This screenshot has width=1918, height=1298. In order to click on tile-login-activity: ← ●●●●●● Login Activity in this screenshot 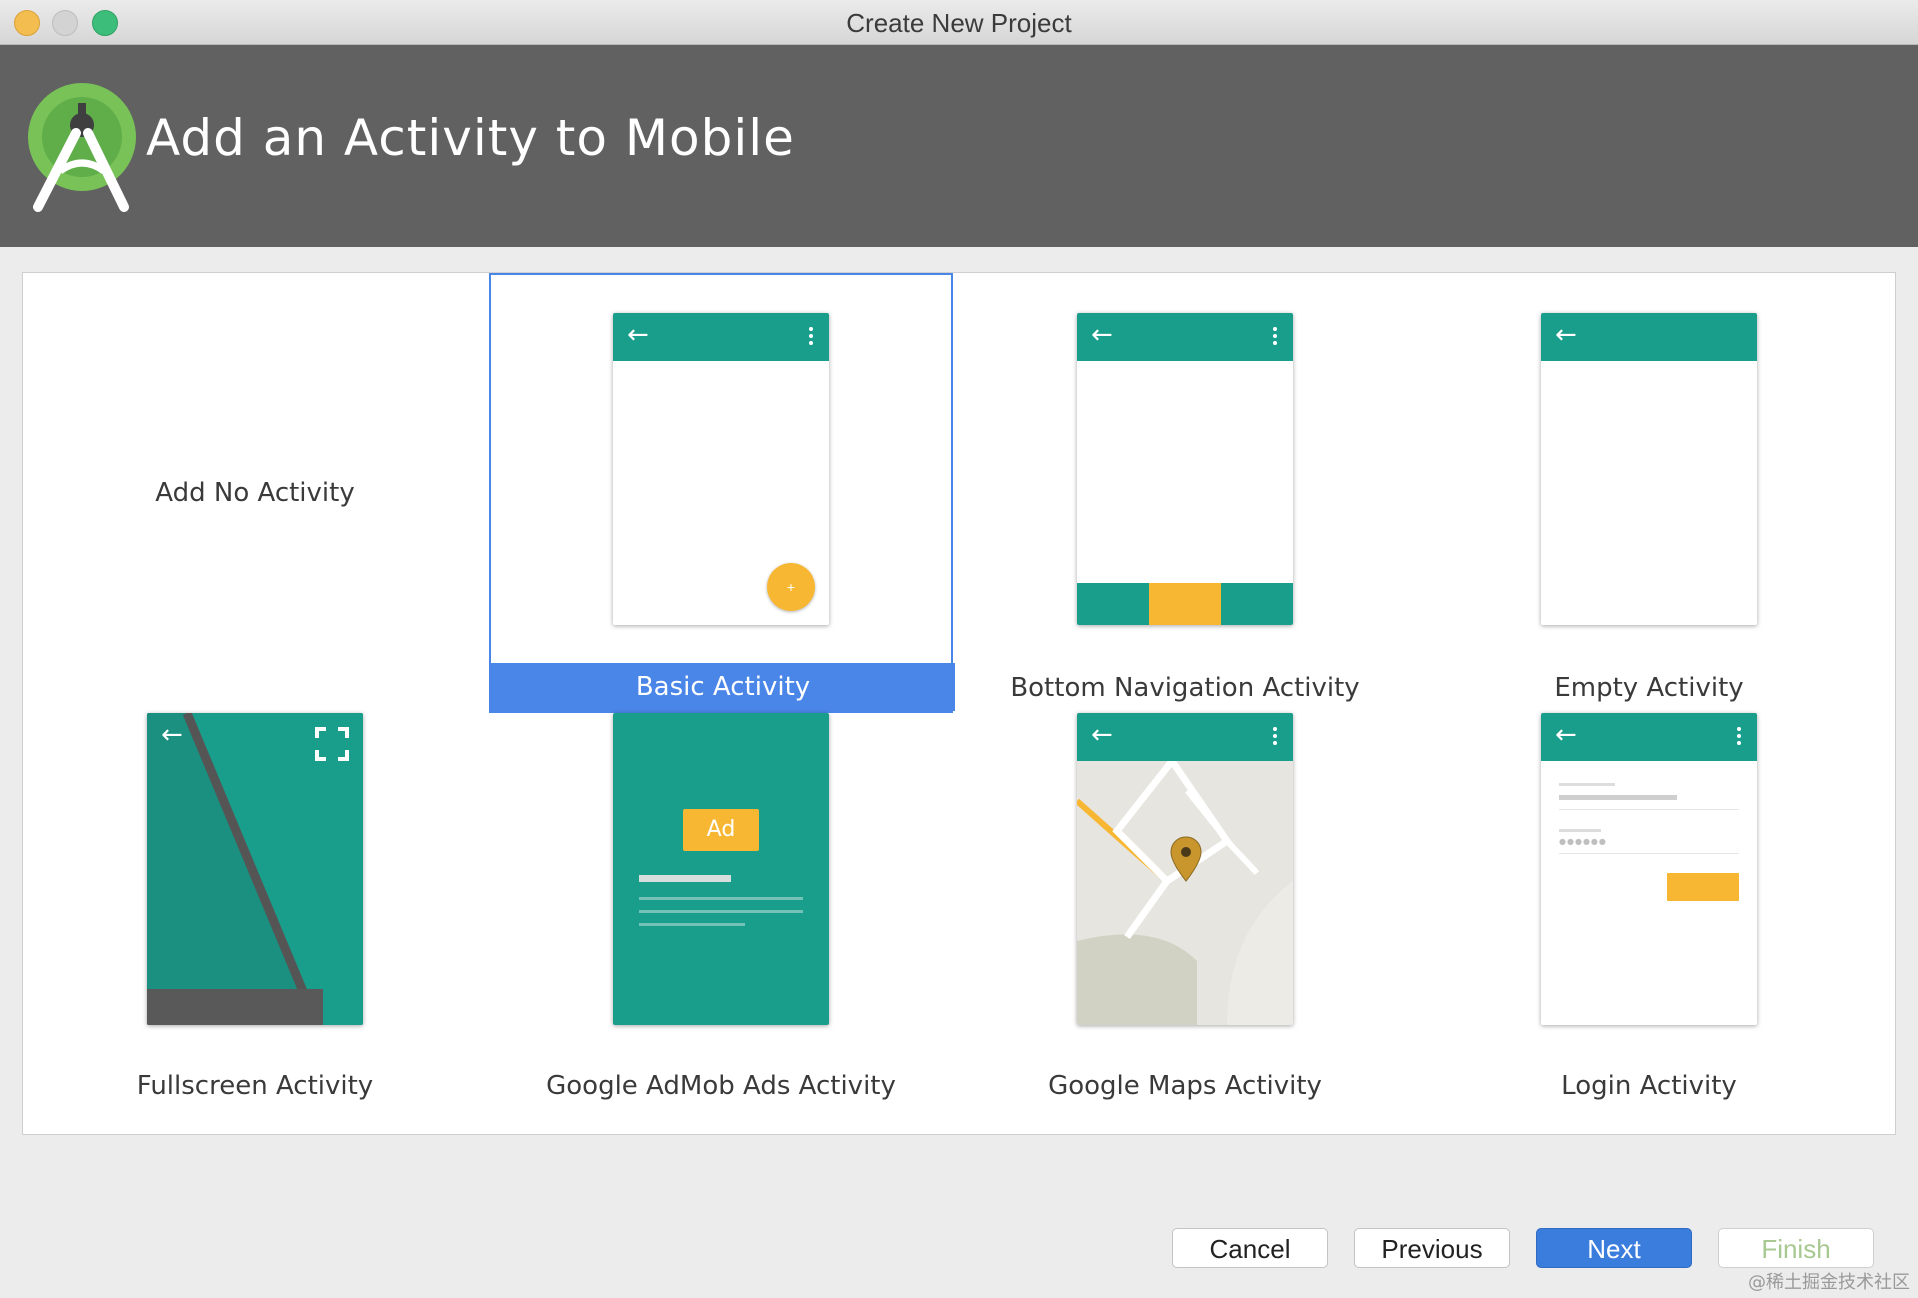, I will do `click(1649, 923)`.